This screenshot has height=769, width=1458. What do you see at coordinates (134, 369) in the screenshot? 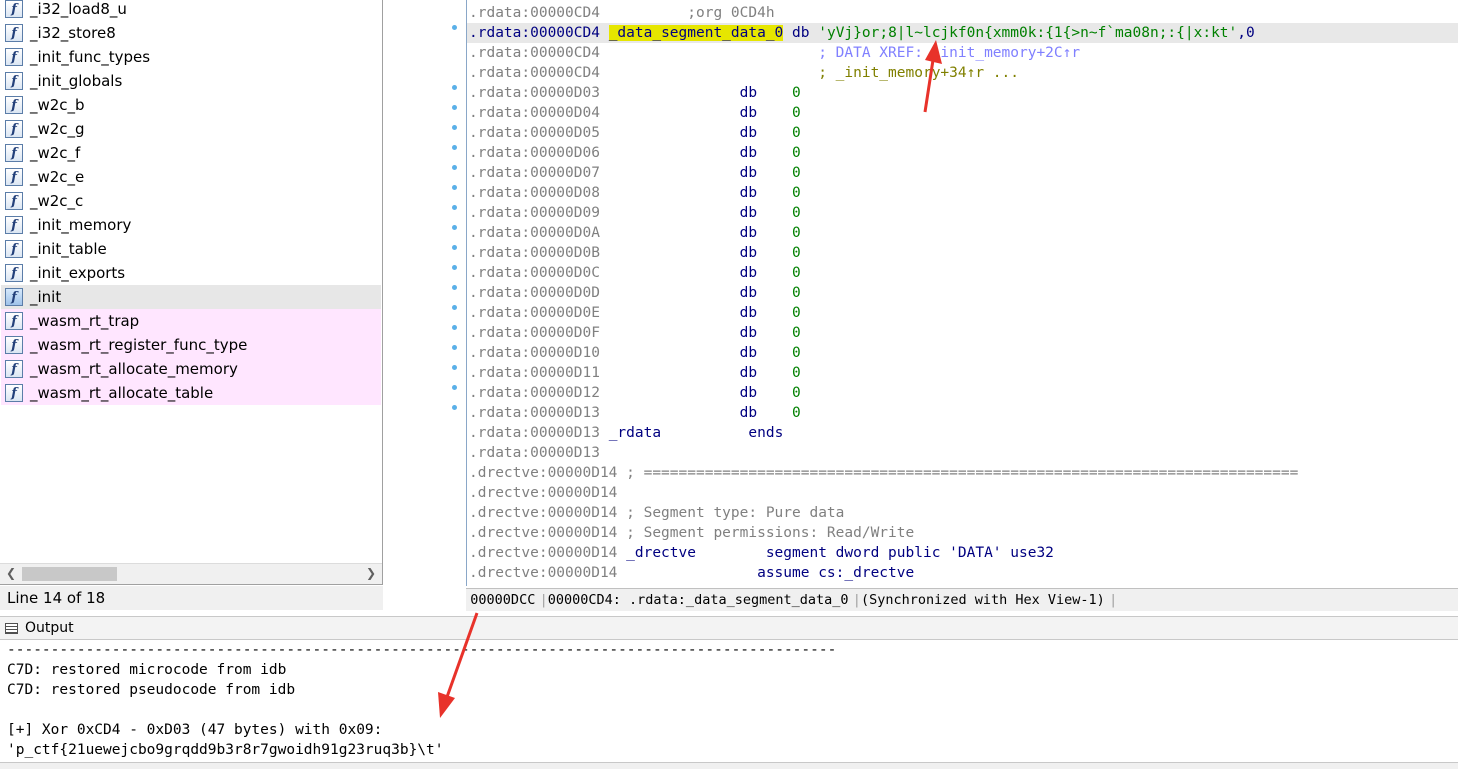
I see `function-name: _wasm_rt_allocate_memory` at bounding box center [134, 369].